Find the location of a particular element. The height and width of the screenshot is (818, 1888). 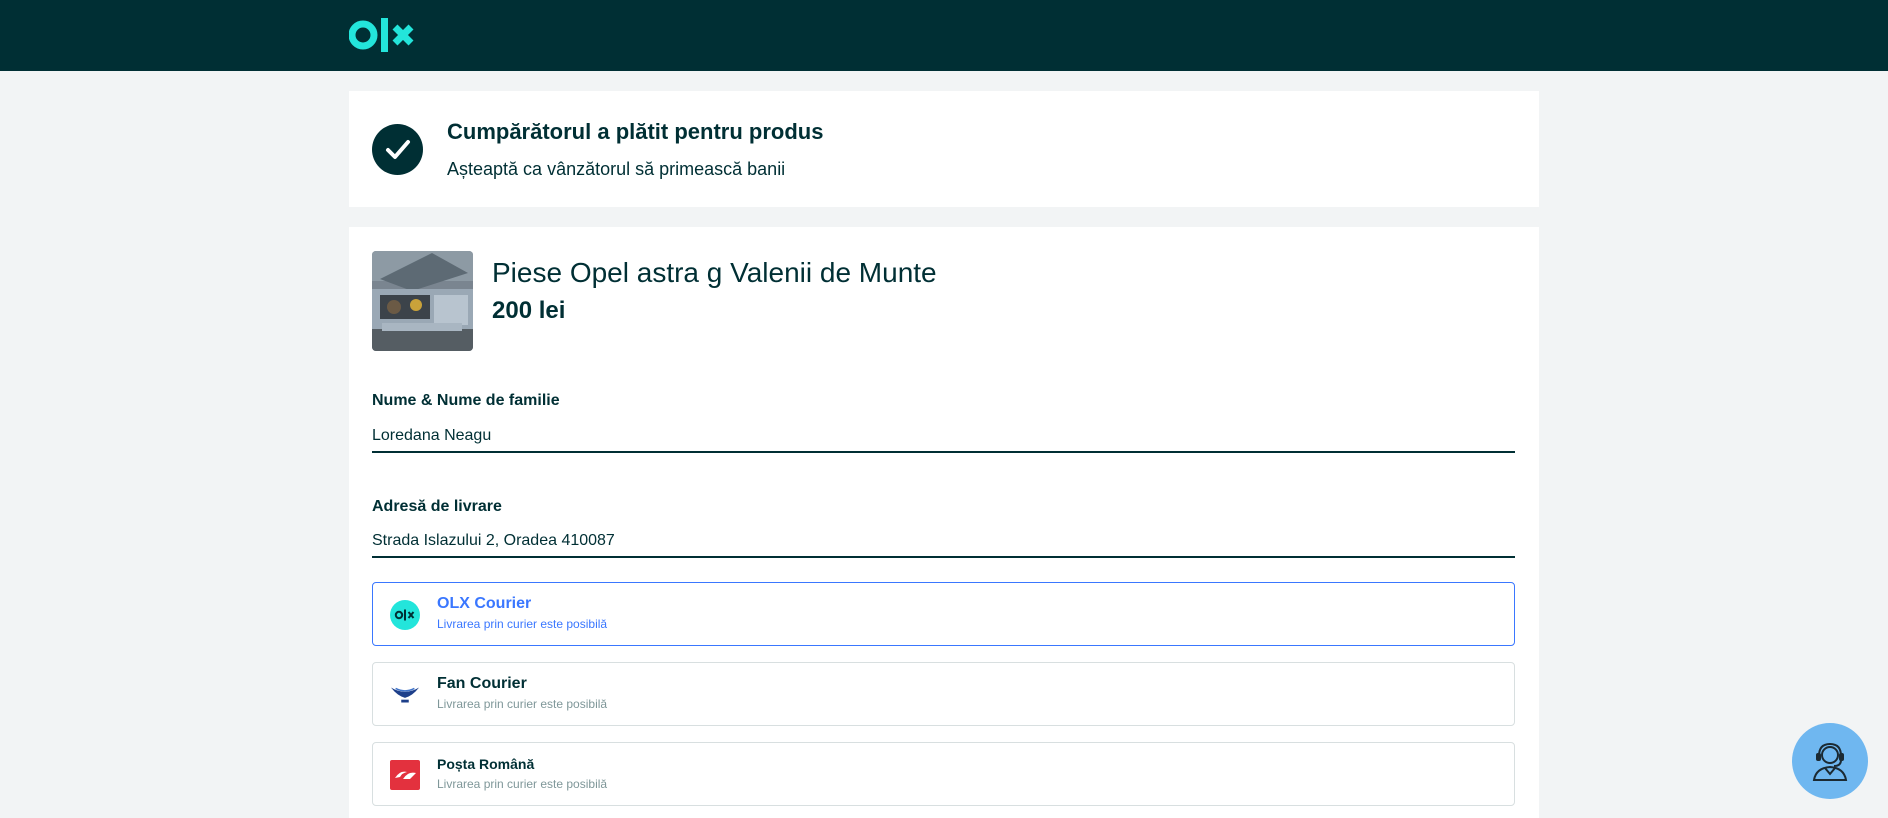

status-title: Cumpărătorul a plătit pentru produs is located at coordinates (635, 131).